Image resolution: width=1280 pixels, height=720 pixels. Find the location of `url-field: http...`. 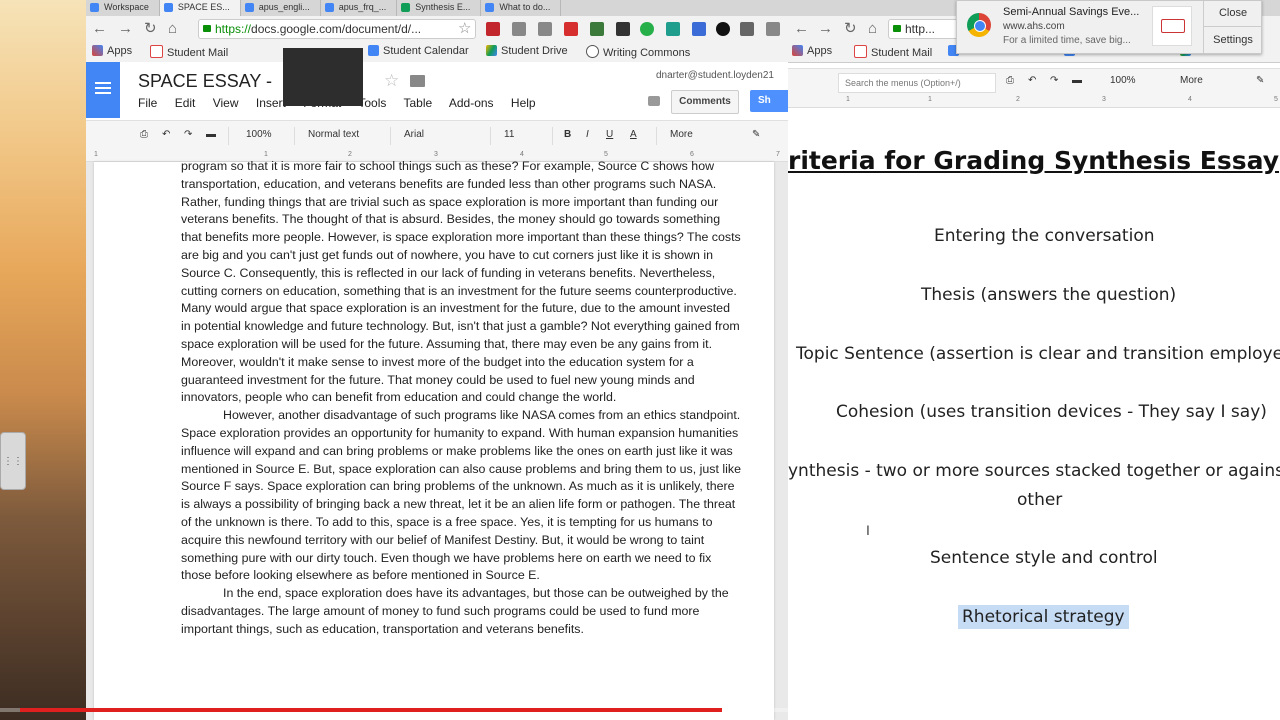

url-field: http... is located at coordinates (927, 29).